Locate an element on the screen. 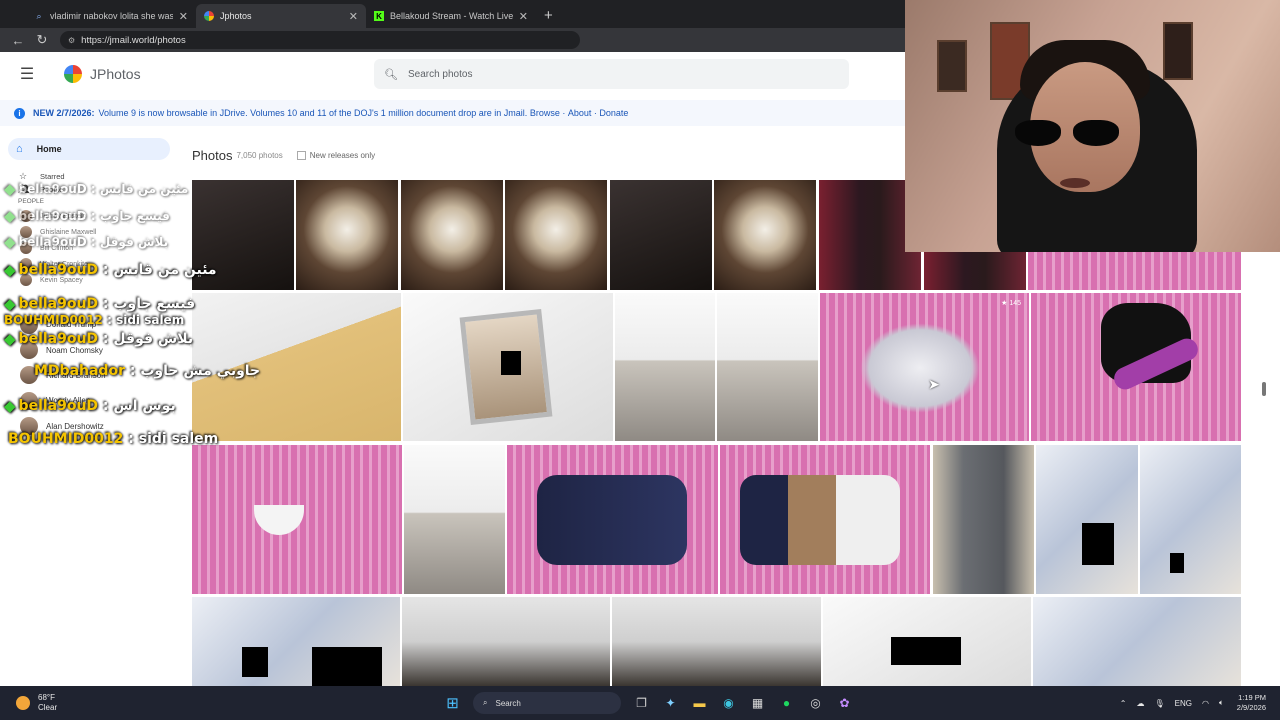 This screenshot has width=1280, height=720. sidebar-item-home: ⌂ Home is located at coordinates (89, 149).